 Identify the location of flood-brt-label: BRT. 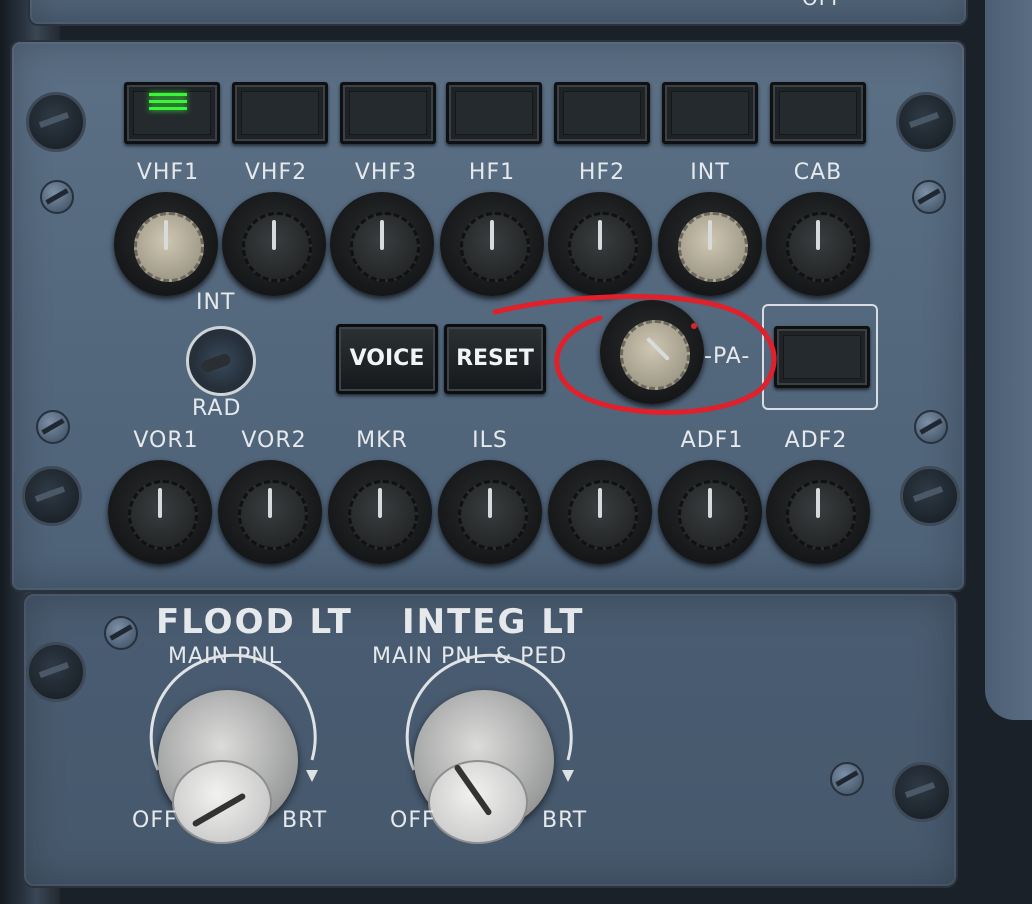
(305, 820).